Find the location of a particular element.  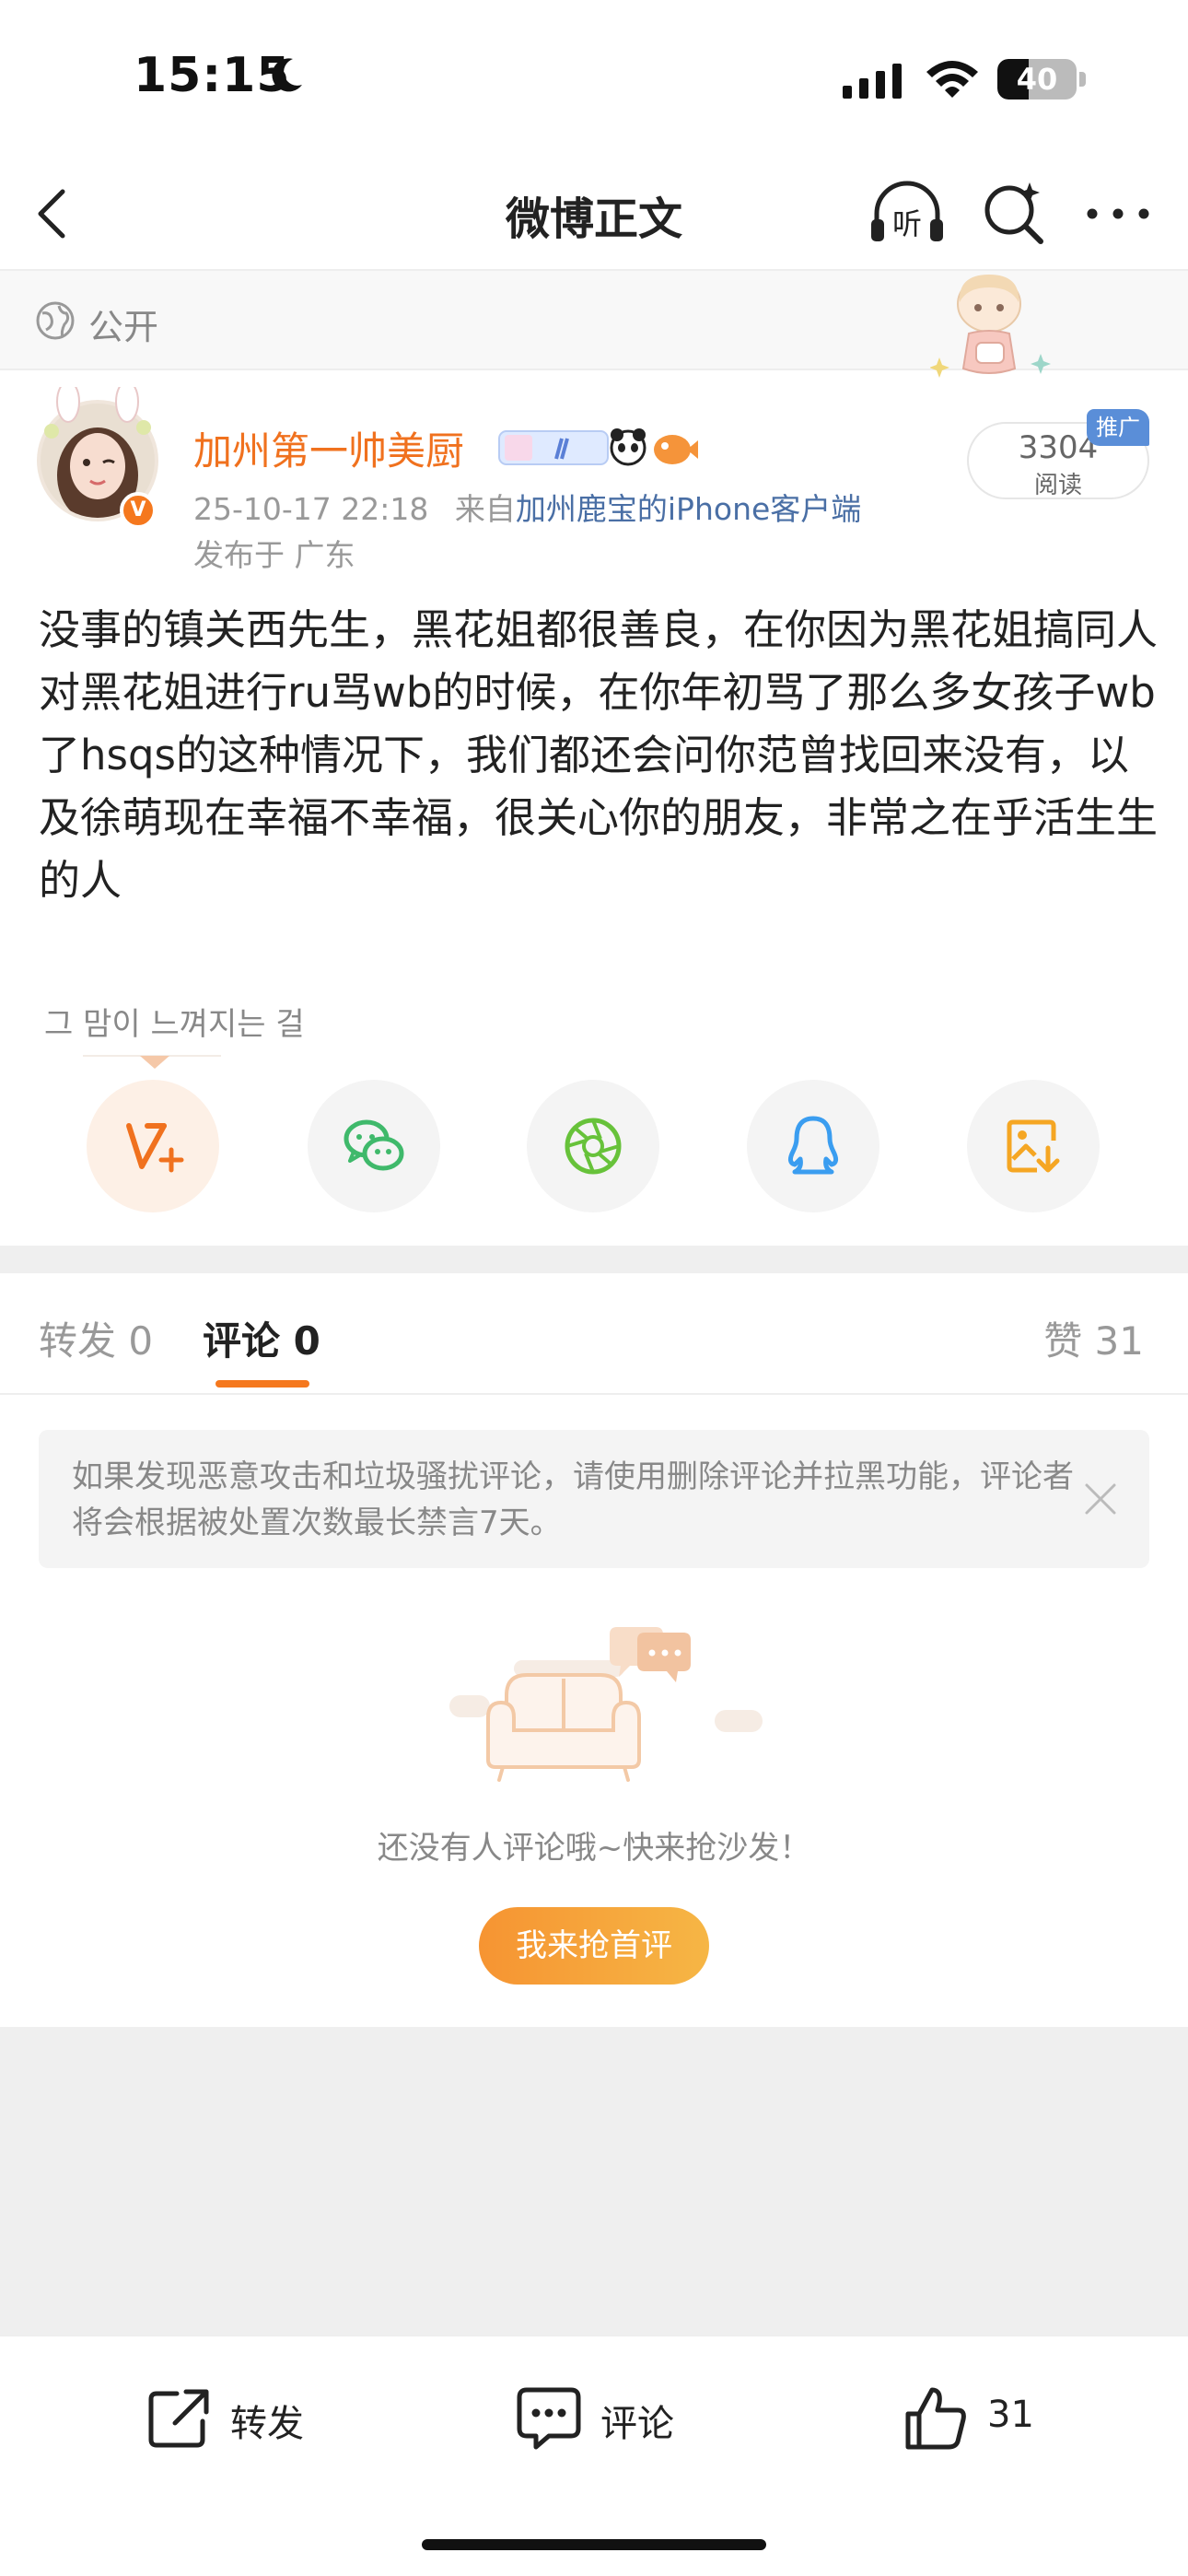

caption-pointer is located at coordinates (154, 1062).